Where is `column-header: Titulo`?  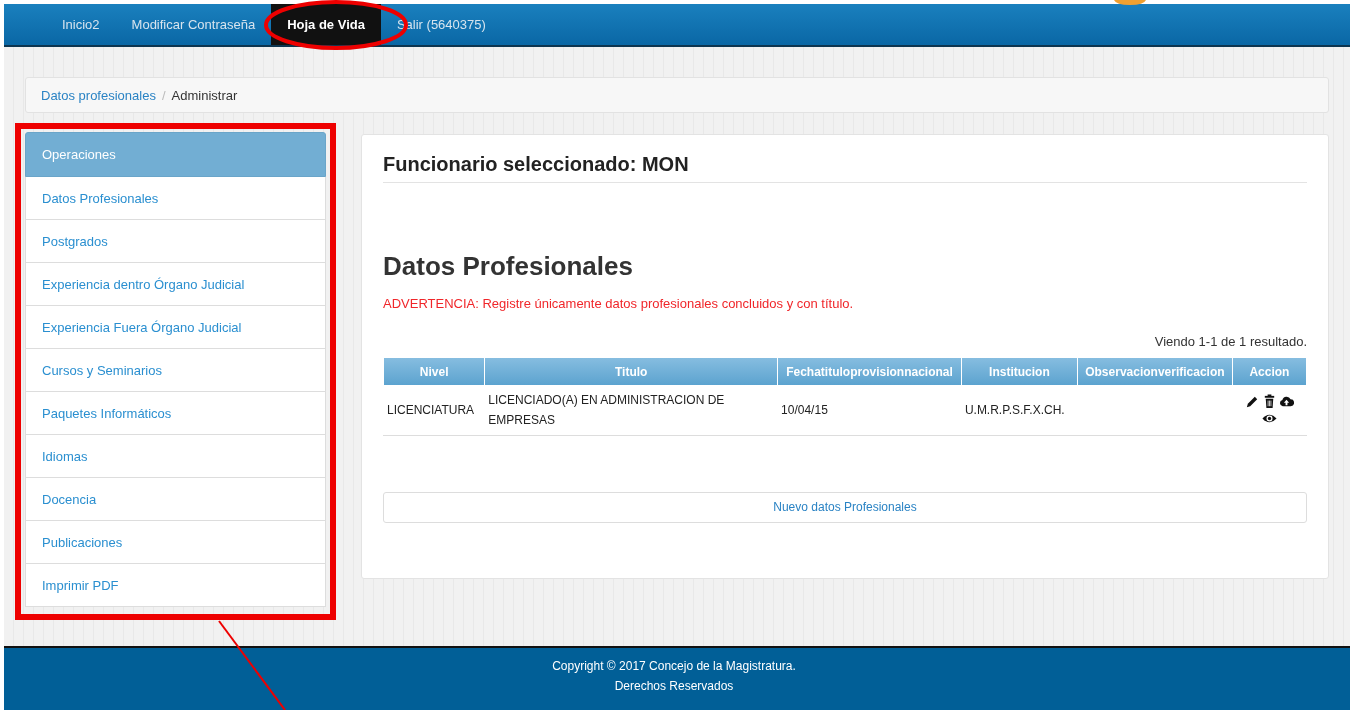 column-header: Titulo is located at coordinates (631, 371).